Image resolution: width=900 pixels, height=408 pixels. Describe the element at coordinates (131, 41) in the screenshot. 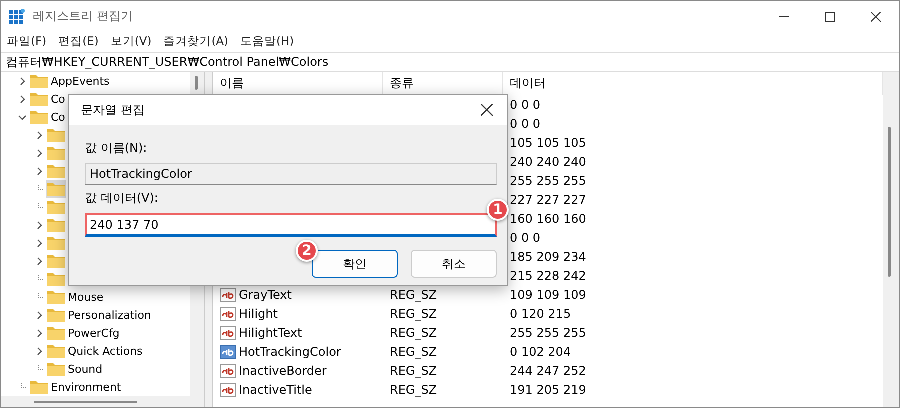

I see `menu-item: 보기(V)` at that location.